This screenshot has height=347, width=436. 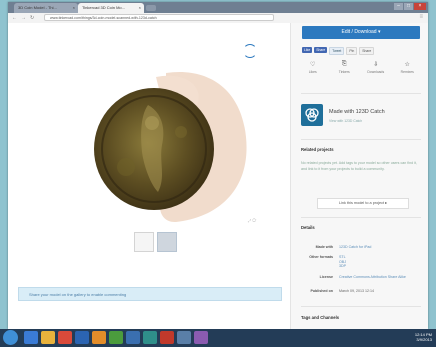 What do you see at coordinates (398, 6) in the screenshot?
I see `minimize-button: –` at bounding box center [398, 6].